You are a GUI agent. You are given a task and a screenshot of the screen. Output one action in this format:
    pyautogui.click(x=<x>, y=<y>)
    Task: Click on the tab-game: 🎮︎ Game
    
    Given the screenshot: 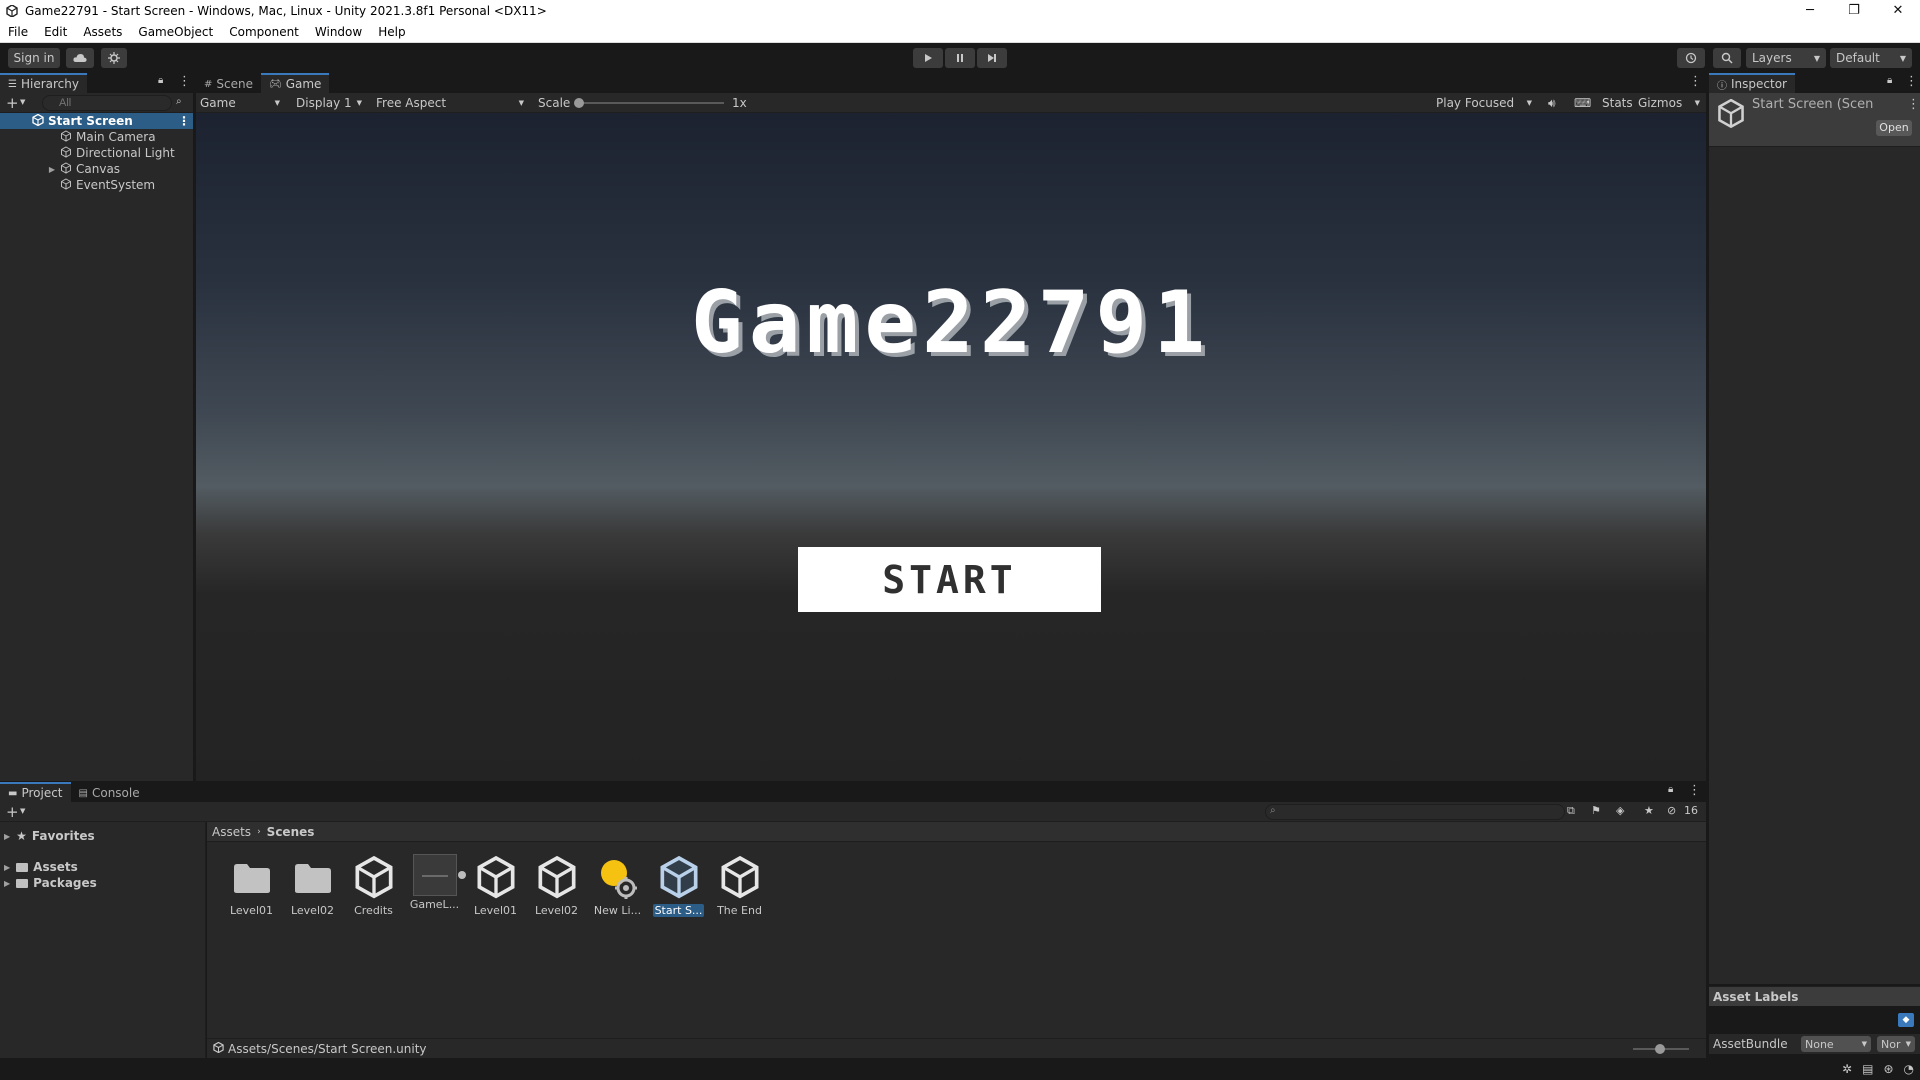 What is the action you would take?
    pyautogui.click(x=295, y=83)
    